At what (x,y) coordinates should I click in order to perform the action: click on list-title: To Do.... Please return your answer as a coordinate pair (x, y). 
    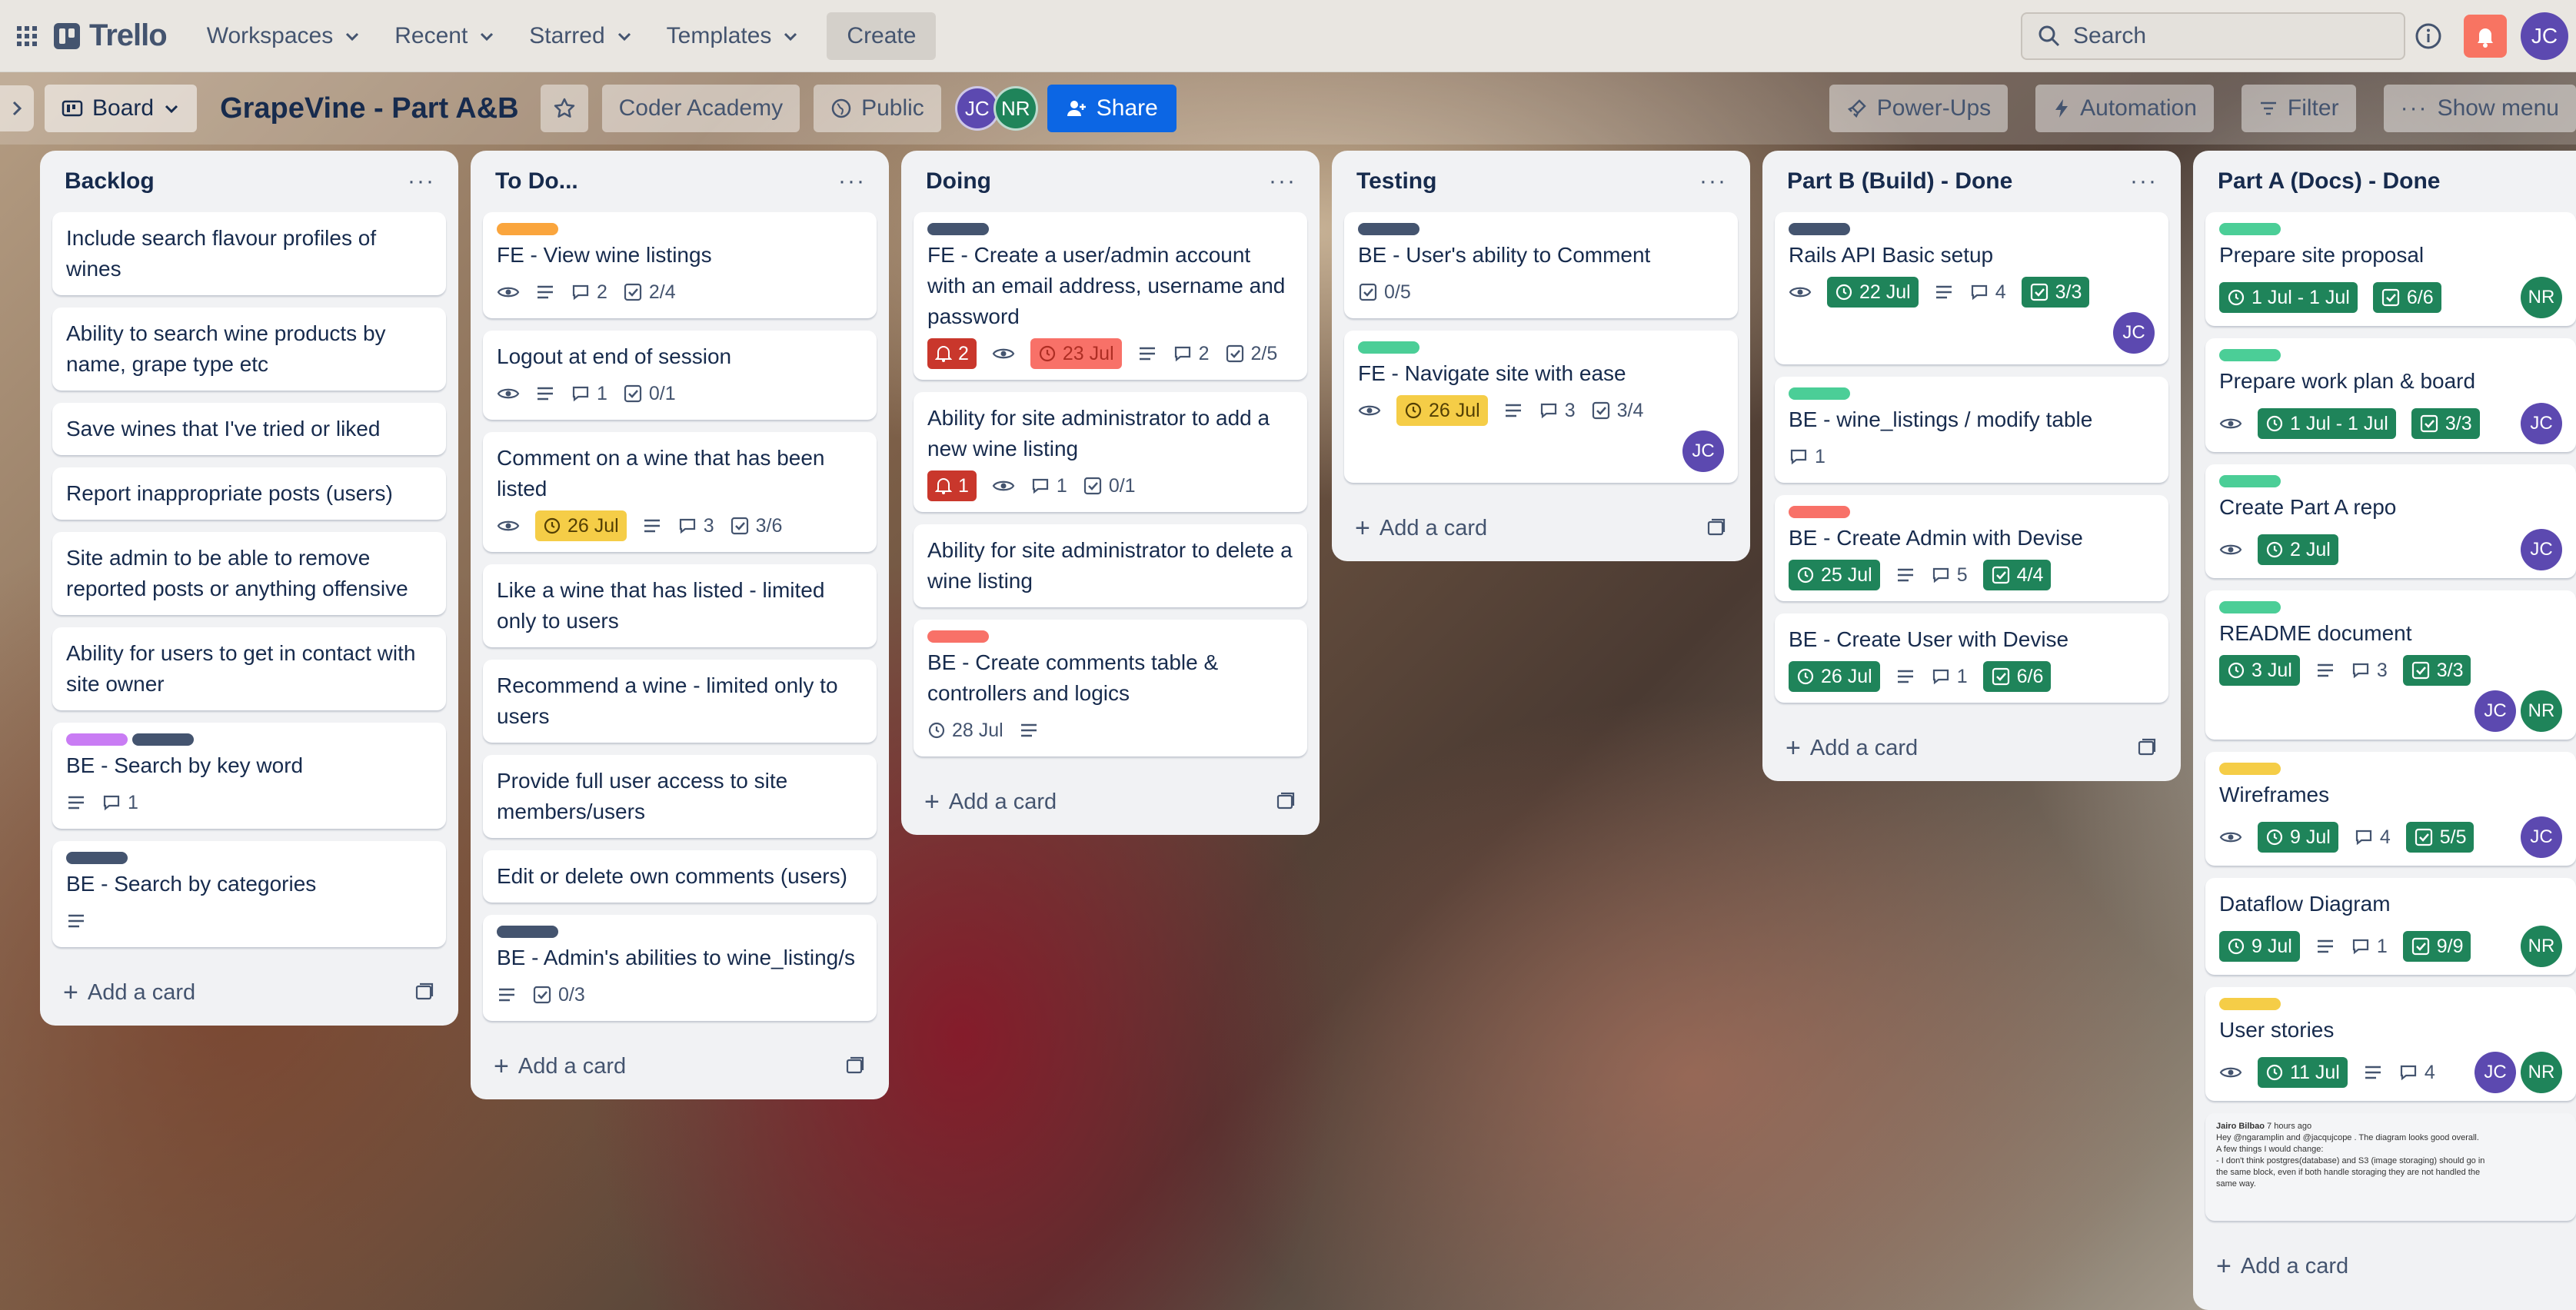
    Looking at the image, I should click on (536, 182).